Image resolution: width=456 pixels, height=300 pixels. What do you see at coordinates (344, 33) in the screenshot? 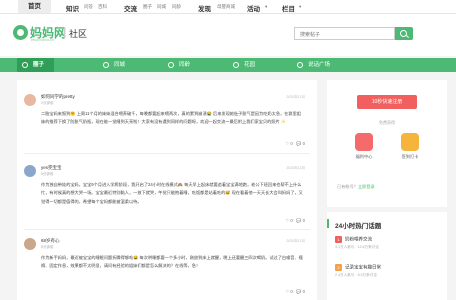
I see `search-input` at bounding box center [344, 33].